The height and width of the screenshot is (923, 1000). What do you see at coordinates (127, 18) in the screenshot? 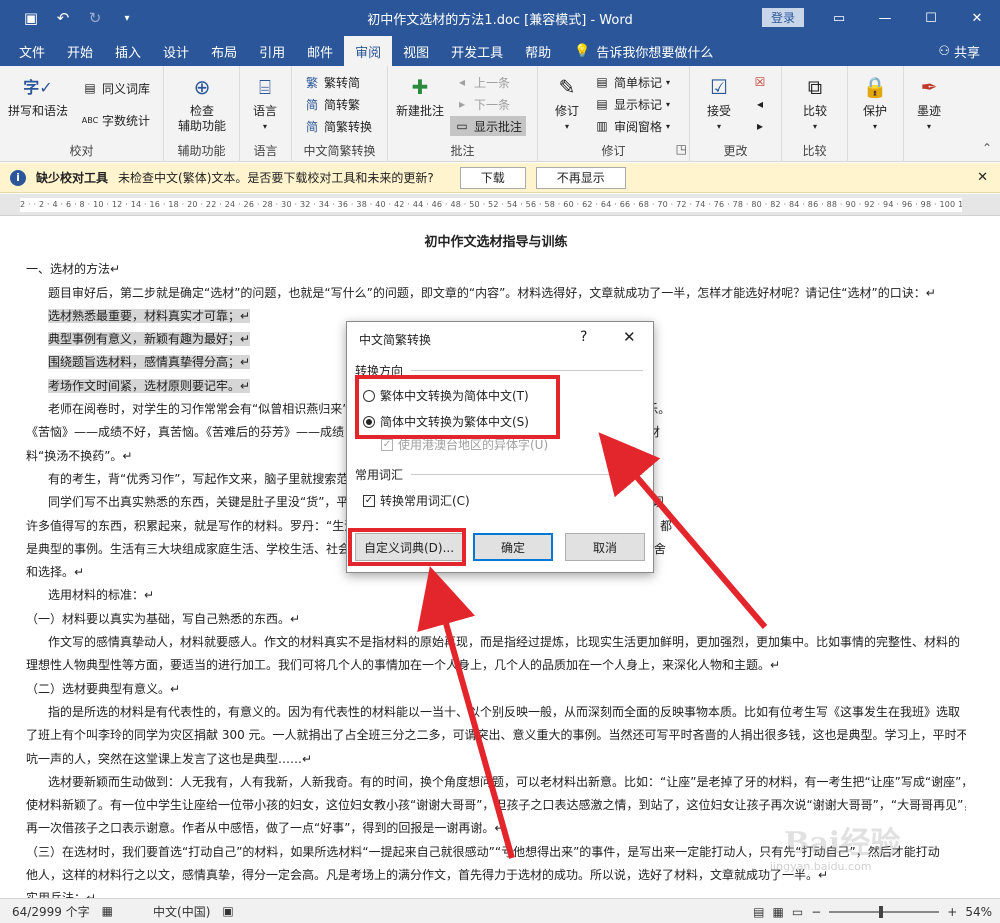
I see `customize-icon: ▾` at bounding box center [127, 18].